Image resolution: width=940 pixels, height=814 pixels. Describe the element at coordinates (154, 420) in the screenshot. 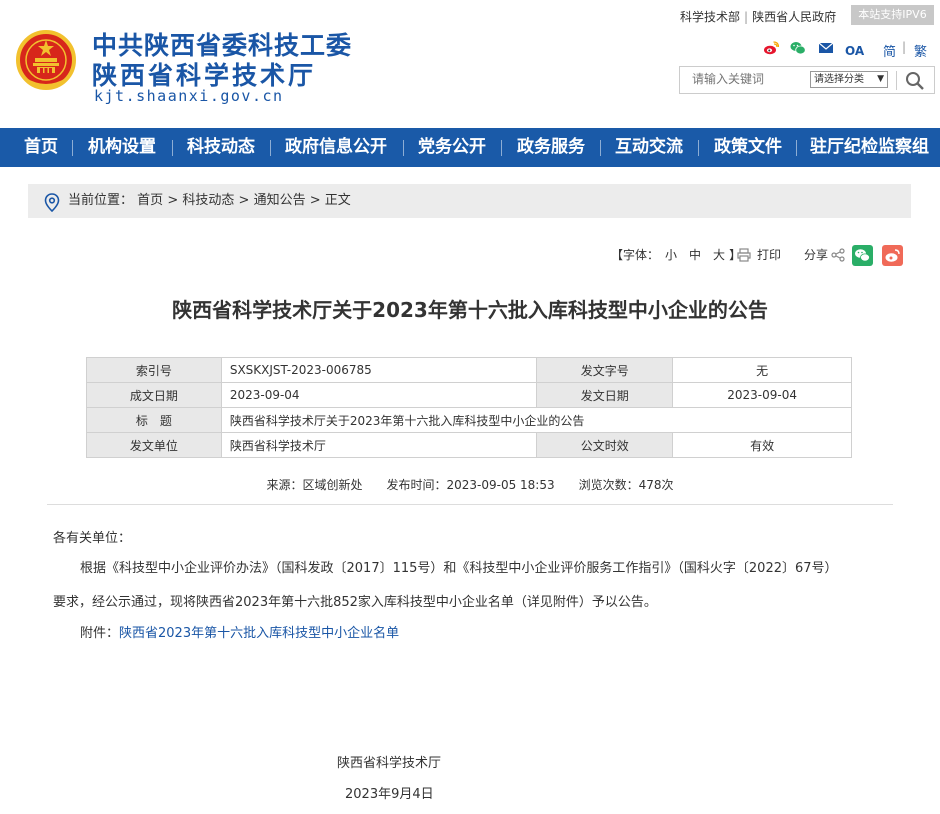

I see `title-label: 标 题` at that location.